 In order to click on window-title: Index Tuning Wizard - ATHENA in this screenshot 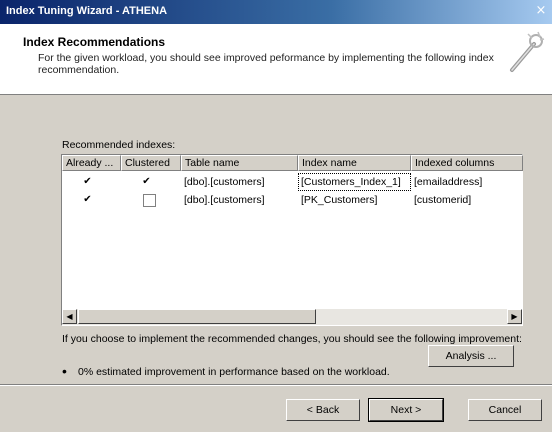, I will do `click(87, 11)`.